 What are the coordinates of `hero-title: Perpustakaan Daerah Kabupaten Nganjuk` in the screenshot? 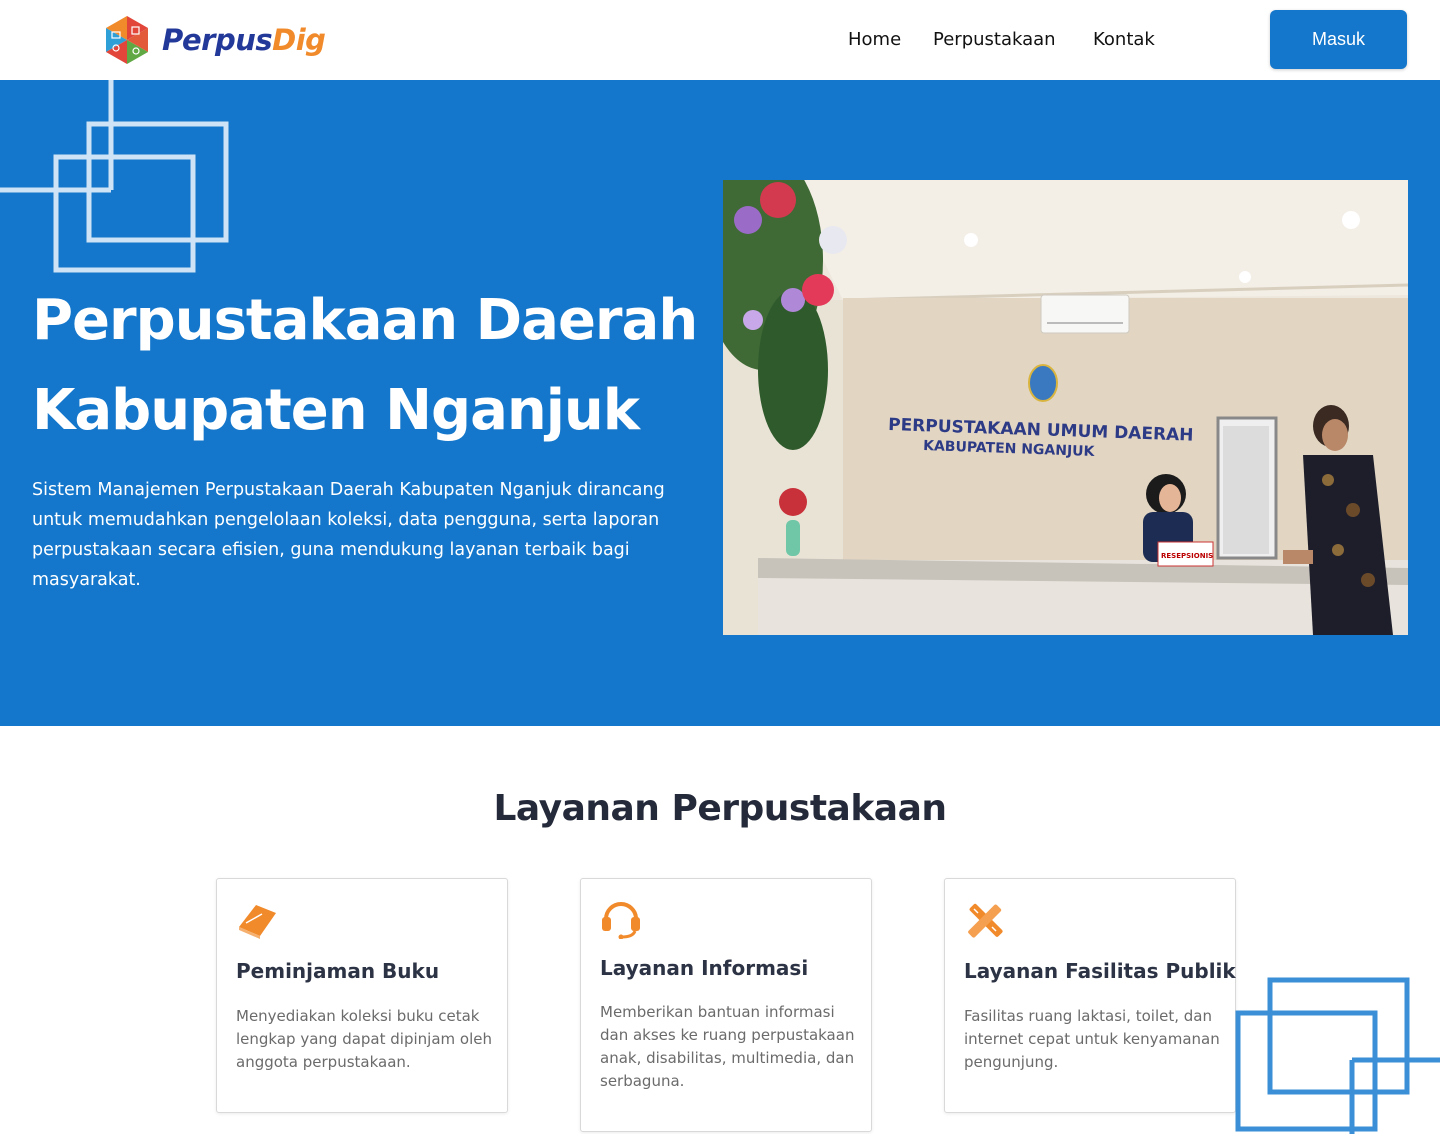 It's located at (372, 366).